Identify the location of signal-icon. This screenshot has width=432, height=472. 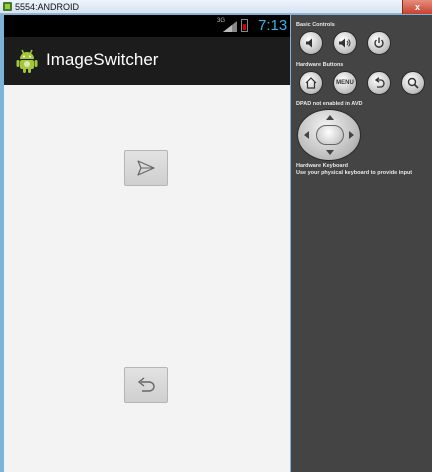
(230, 26).